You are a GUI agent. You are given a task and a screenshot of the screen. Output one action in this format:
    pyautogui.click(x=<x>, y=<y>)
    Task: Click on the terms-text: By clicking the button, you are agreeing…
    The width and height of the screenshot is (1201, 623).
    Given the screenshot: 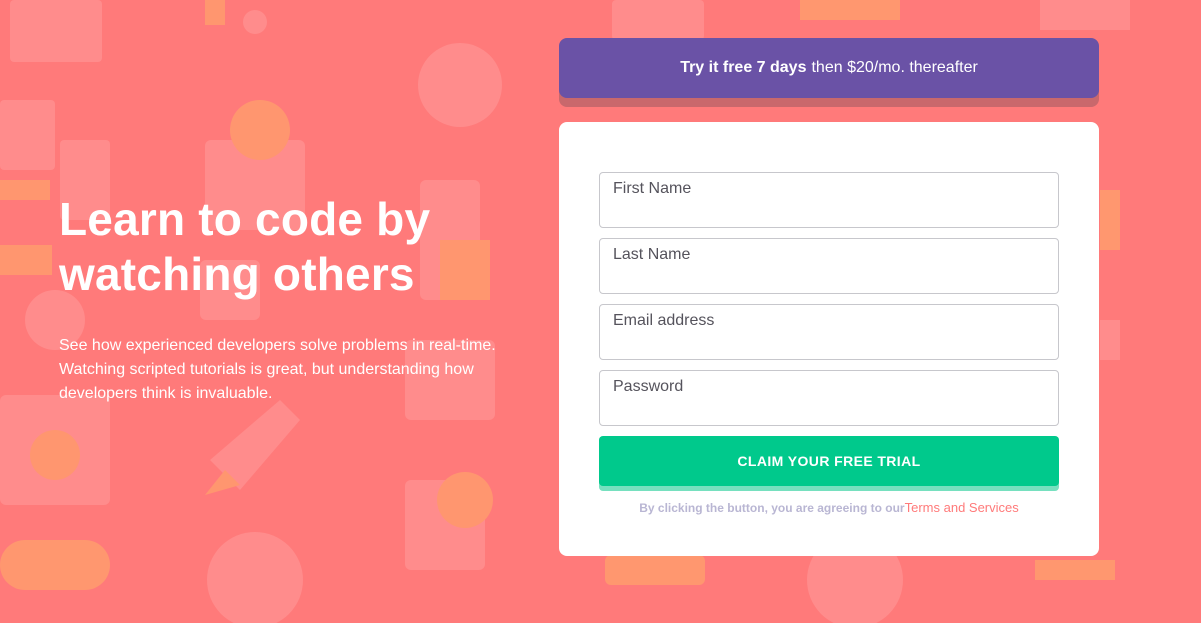 What is the action you would take?
    pyautogui.click(x=772, y=508)
    